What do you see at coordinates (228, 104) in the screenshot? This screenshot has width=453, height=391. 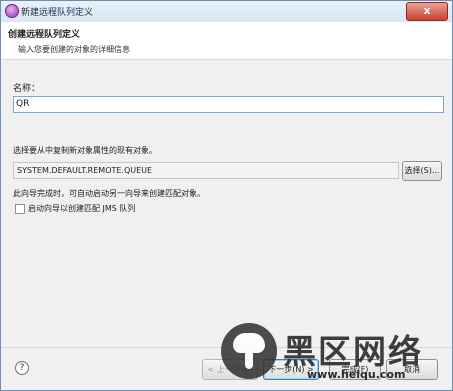 I see `name-input: QR` at bounding box center [228, 104].